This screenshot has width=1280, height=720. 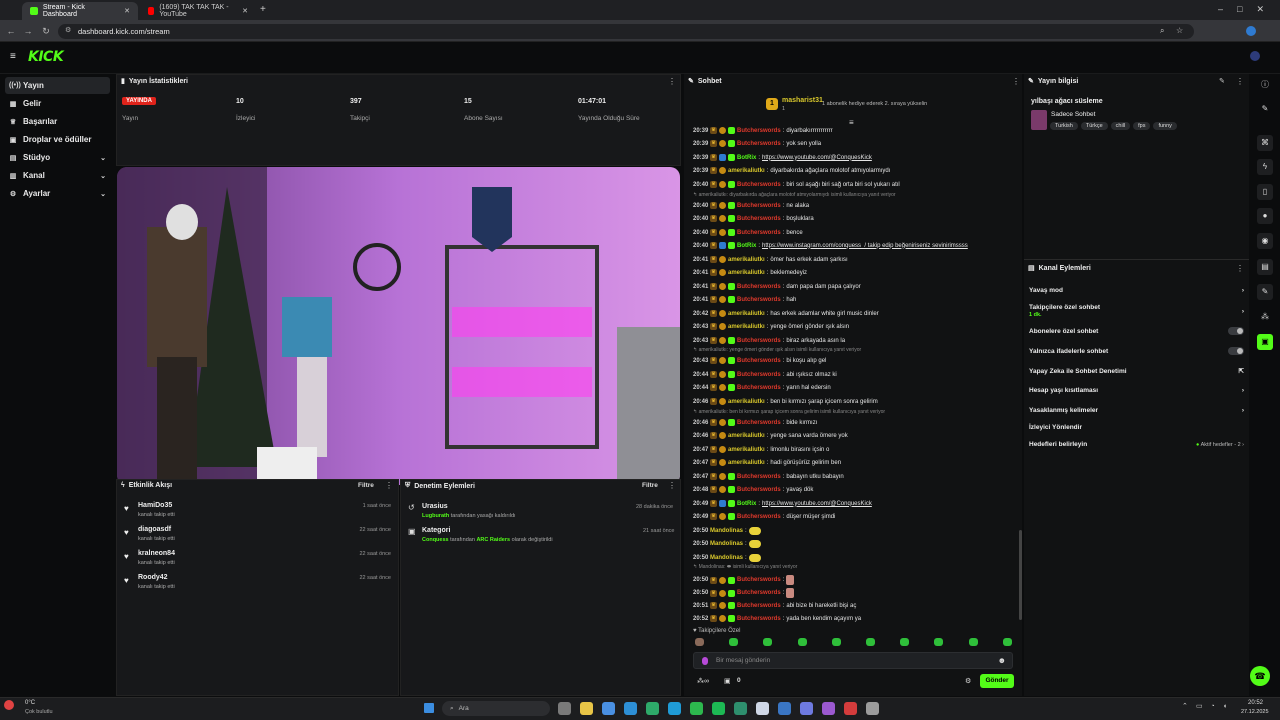 I want to click on info-icon: ⓘ, so click(x=1265, y=85).